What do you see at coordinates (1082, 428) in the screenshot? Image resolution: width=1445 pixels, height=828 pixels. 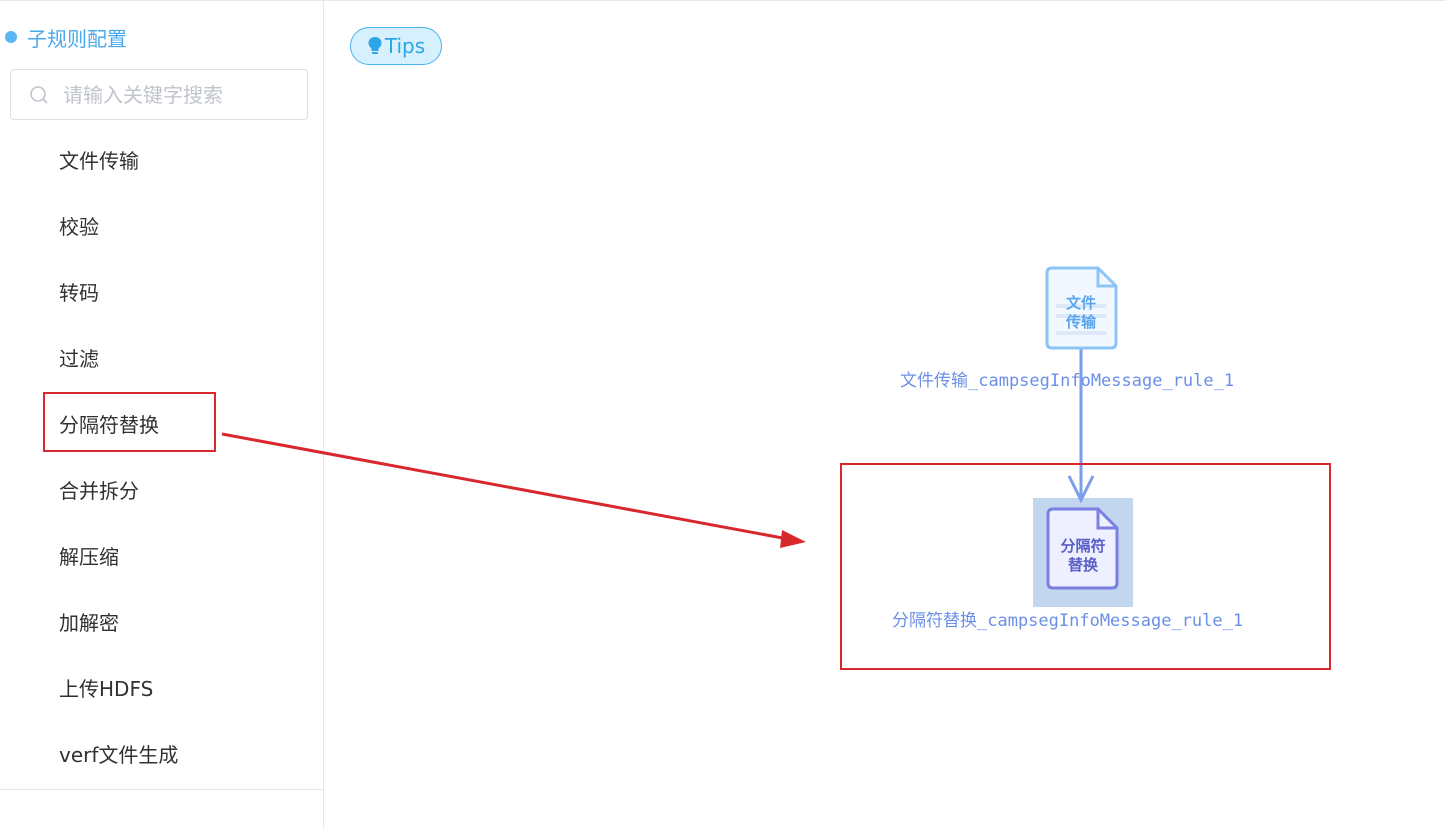 I see `flow-canvas` at bounding box center [1082, 428].